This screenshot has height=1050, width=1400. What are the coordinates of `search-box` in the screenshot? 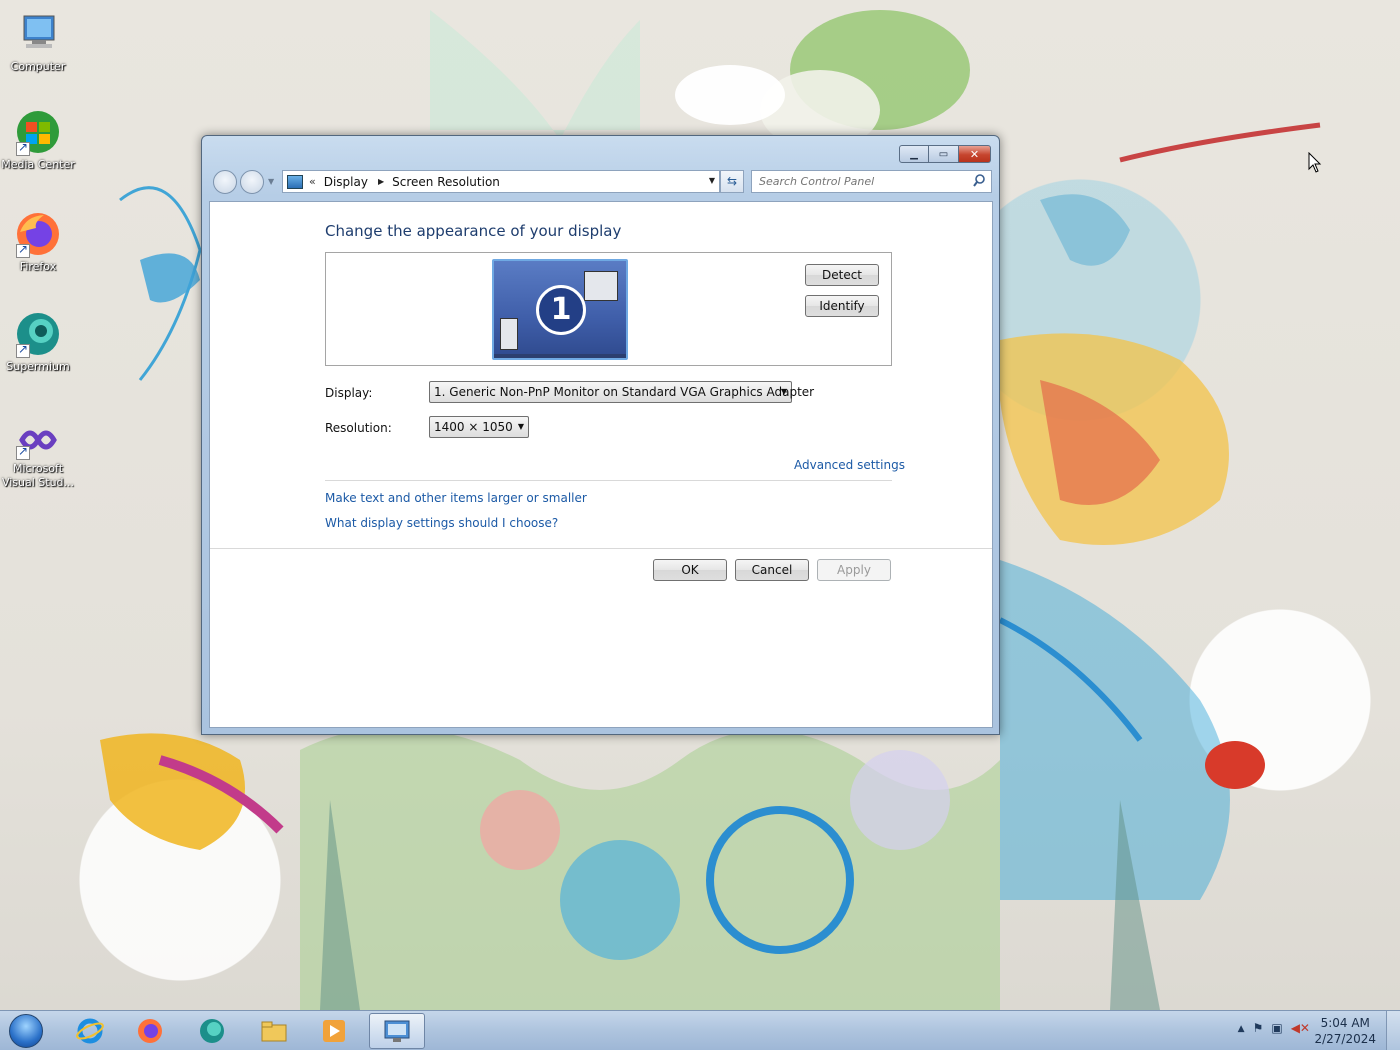 It's located at (871, 181).